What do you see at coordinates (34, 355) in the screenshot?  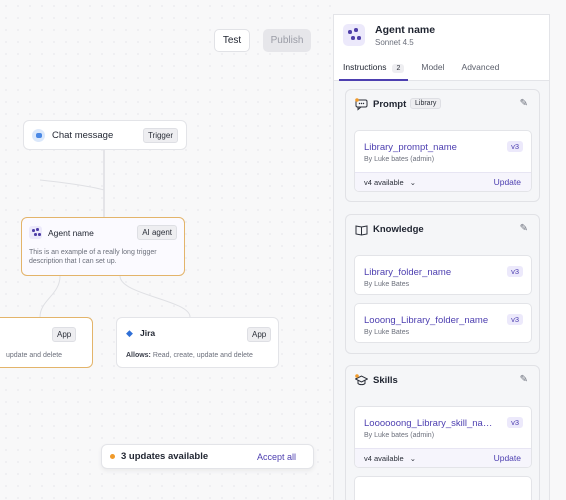 I see `node-permissions: update and delete` at bounding box center [34, 355].